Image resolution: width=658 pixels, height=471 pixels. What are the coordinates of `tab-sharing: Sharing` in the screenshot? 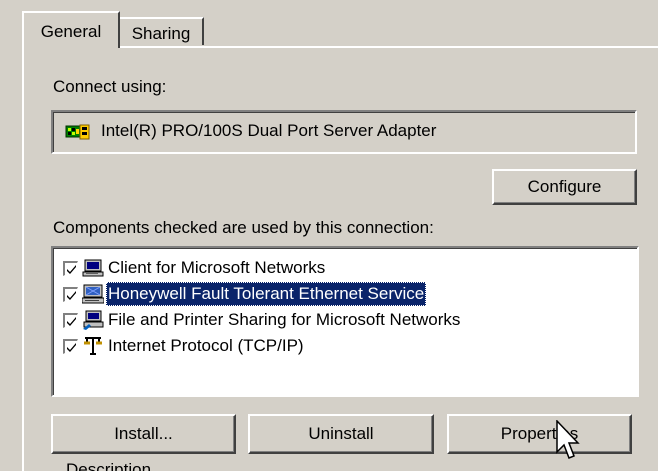 It's located at (161, 31).